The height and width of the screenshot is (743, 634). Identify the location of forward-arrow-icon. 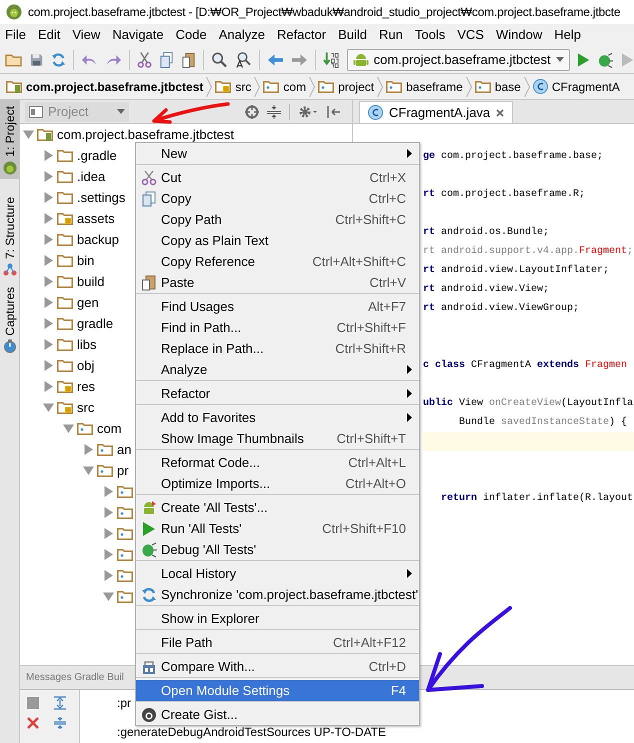
(299, 60).